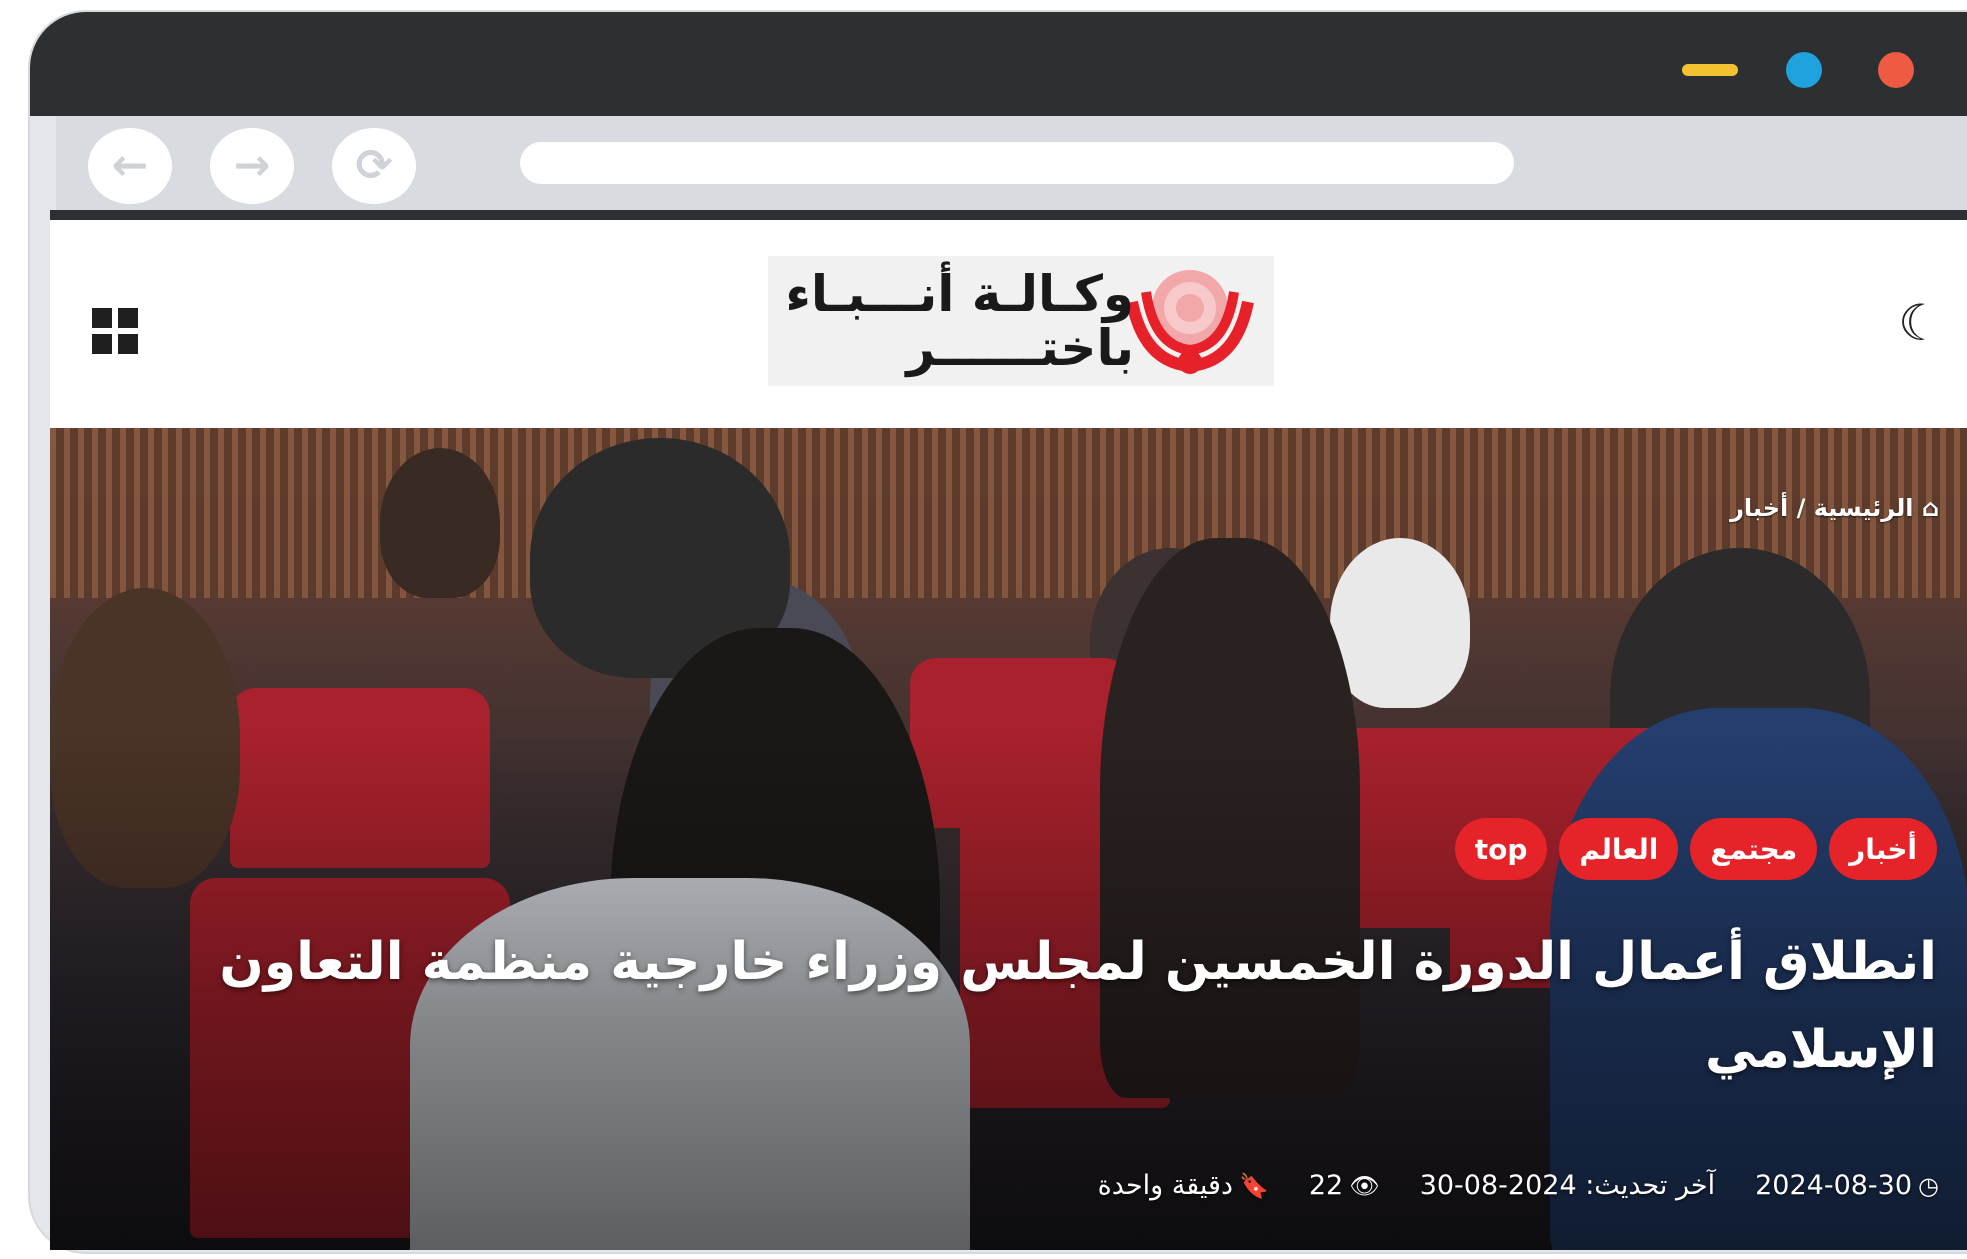  I want to click on logo-line-1: وكـالـة أنـــبـاء, so click(959, 294).